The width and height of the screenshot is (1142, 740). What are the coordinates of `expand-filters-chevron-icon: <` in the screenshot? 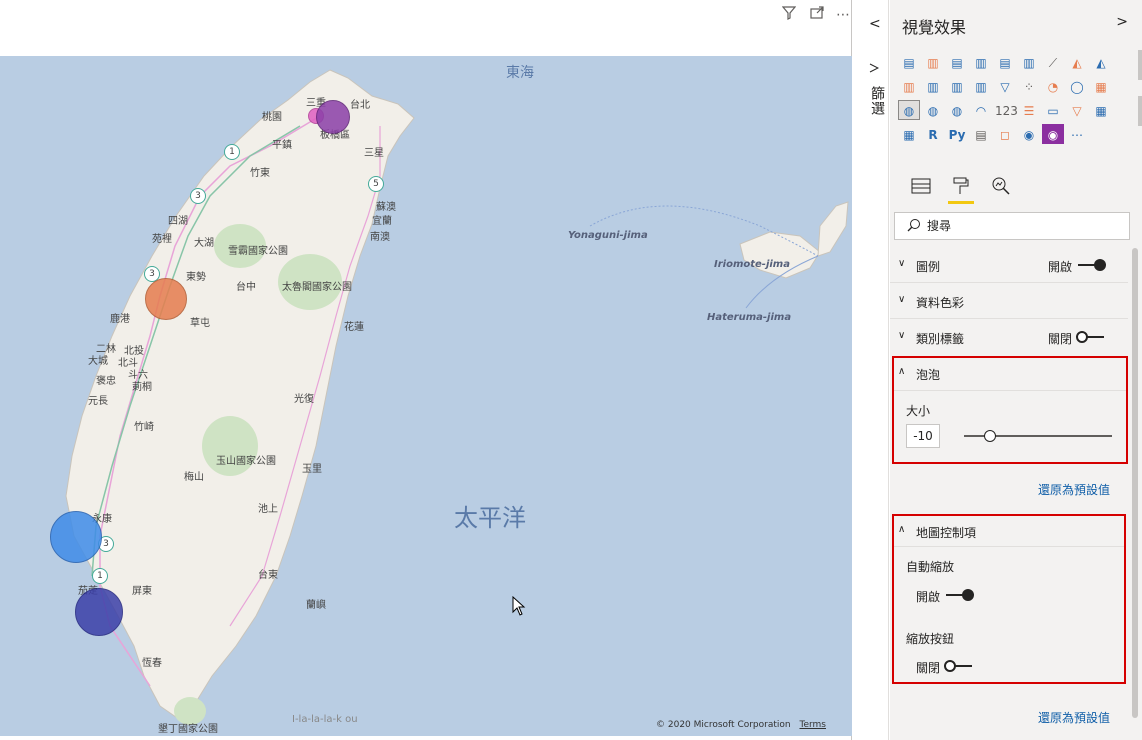 It's located at (875, 24).